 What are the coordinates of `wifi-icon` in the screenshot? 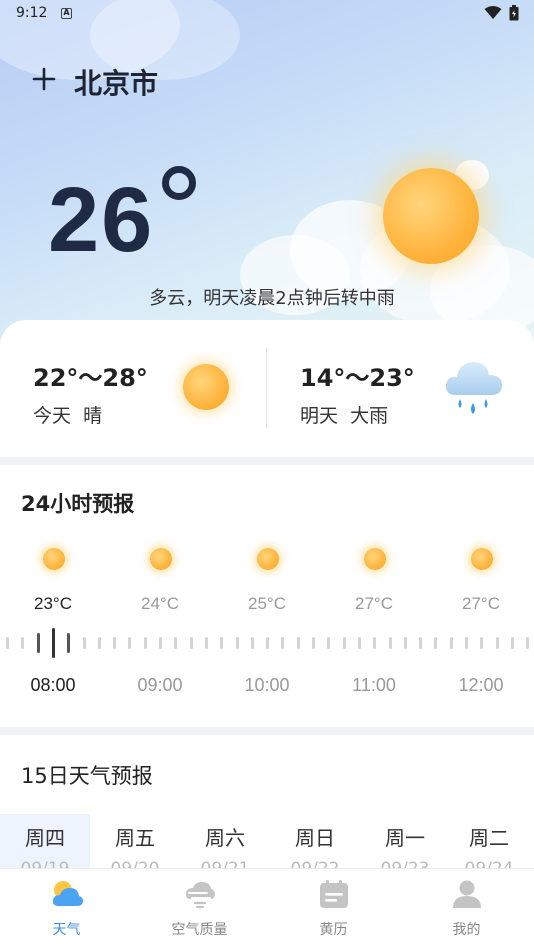 It's located at (493, 12).